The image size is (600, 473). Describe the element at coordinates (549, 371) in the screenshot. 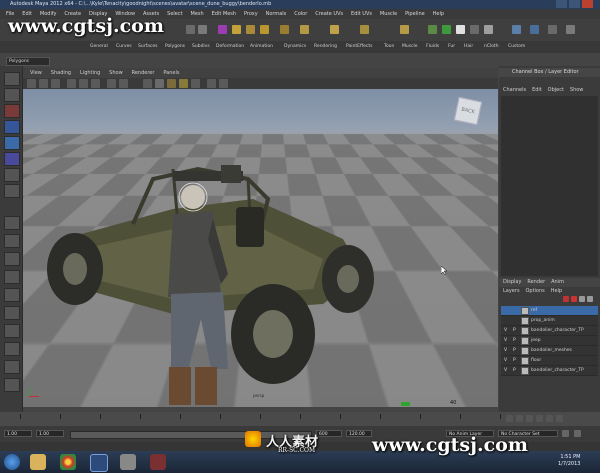

I see `layer-row: V P bandolier_character_TP` at that location.